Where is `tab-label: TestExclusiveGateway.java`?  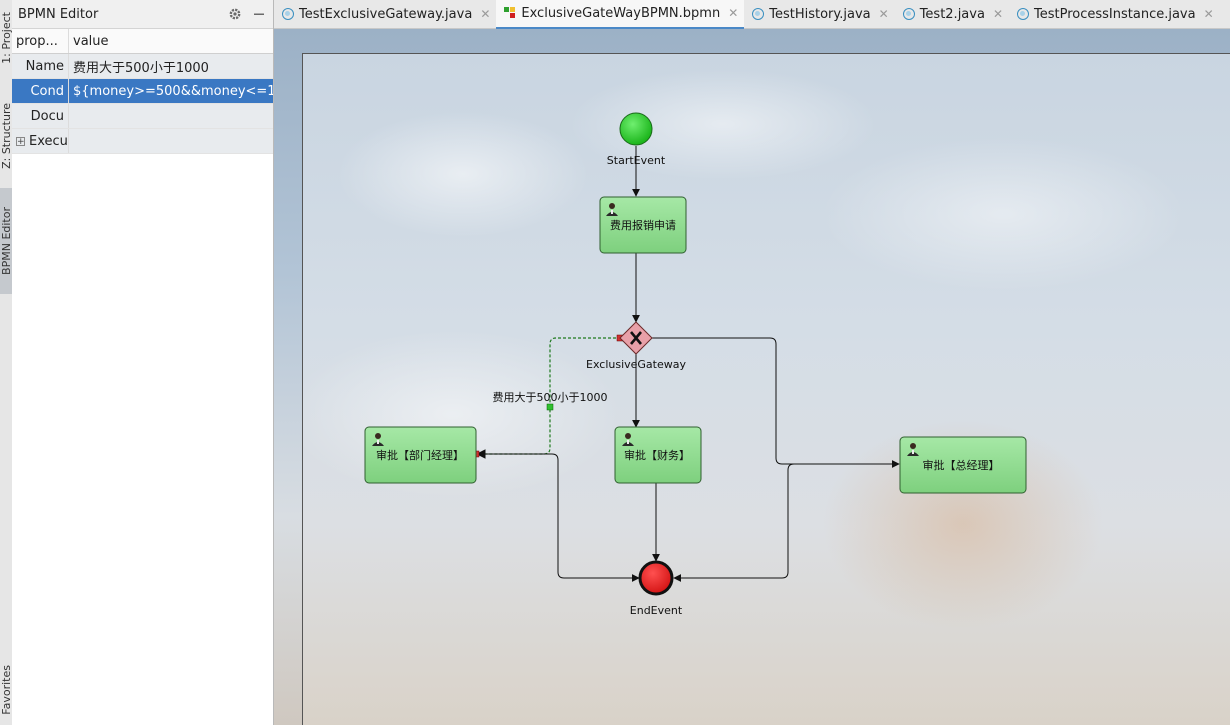
tab-label: TestExclusiveGateway.java is located at coordinates (386, 14).